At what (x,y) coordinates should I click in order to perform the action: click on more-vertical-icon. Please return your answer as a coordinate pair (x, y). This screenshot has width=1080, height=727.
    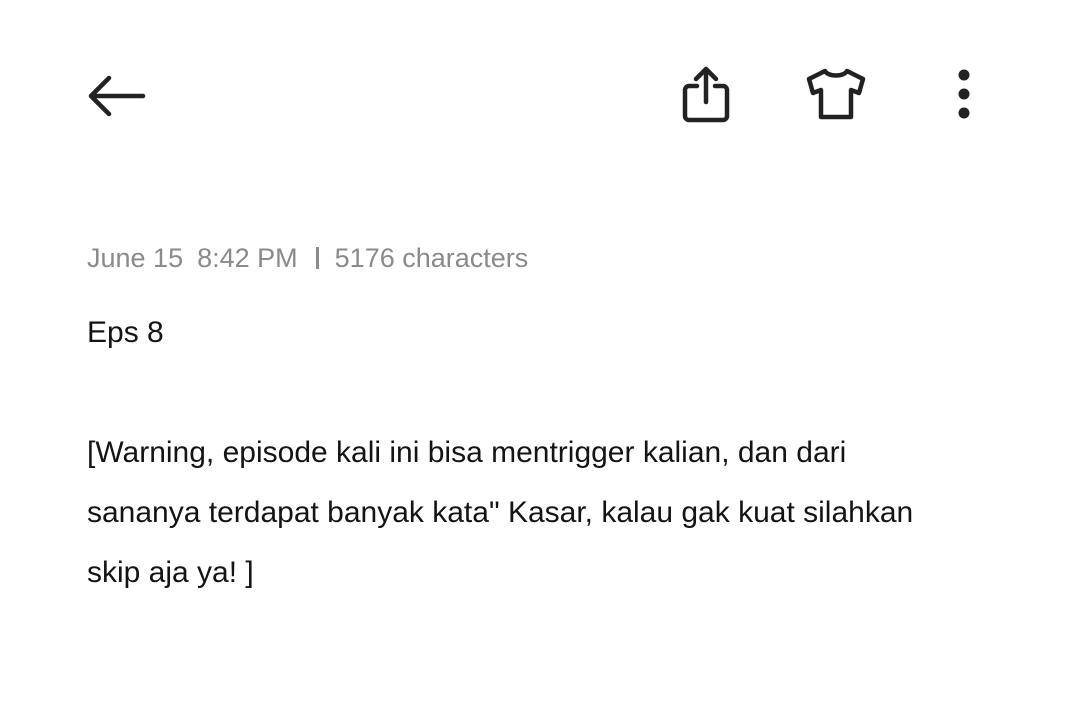
    Looking at the image, I should click on (964, 94).